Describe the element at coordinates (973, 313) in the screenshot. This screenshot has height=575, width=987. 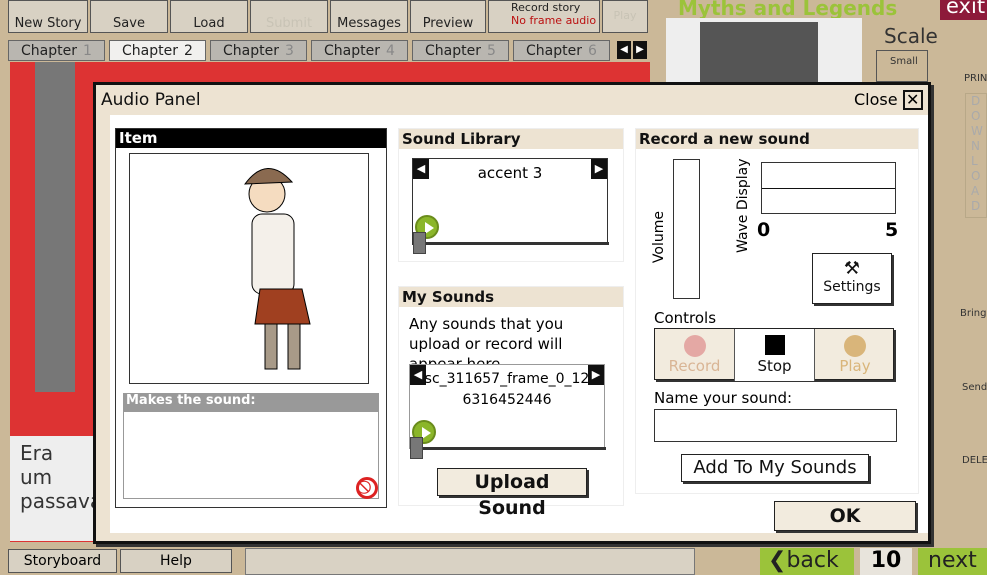
I see `bring-front-button: Bring to FRONT` at that location.